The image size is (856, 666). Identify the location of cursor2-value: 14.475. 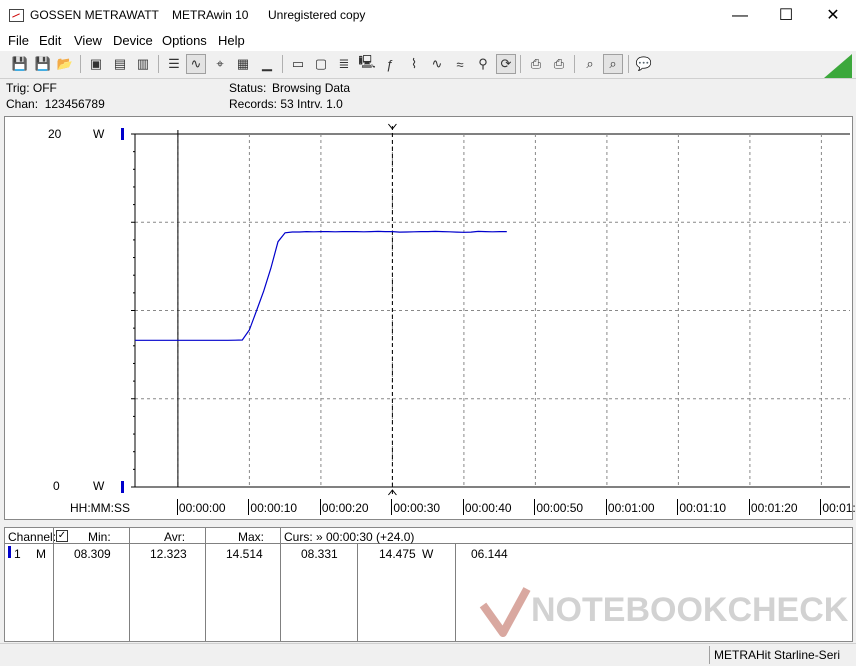
(397, 554).